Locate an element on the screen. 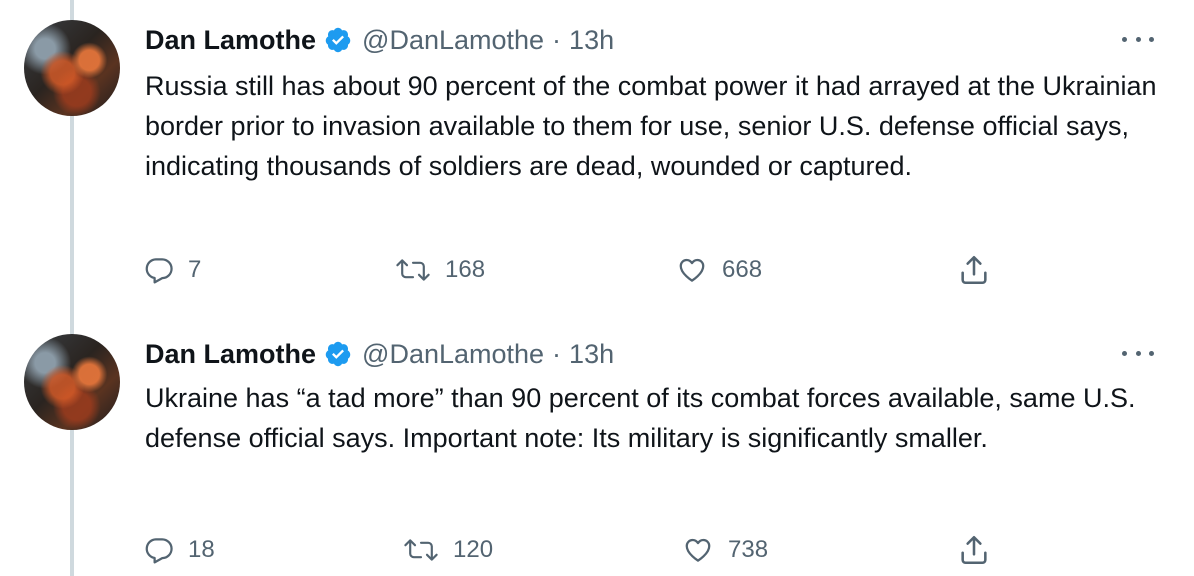 This screenshot has width=1194, height=576. reply-button: 7 is located at coordinates (172, 270).